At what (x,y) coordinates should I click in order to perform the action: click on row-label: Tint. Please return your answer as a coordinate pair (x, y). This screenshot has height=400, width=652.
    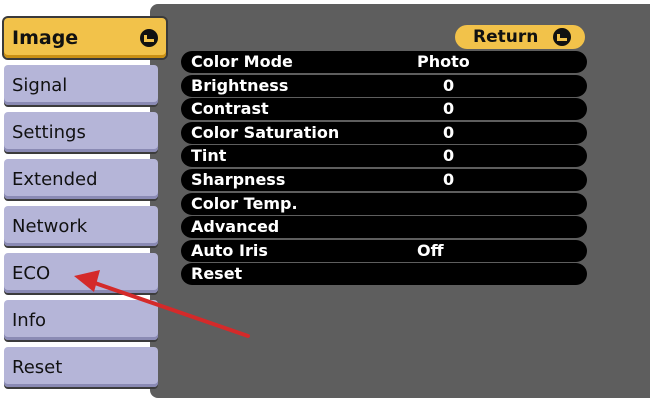
    Looking at the image, I should click on (209, 156).